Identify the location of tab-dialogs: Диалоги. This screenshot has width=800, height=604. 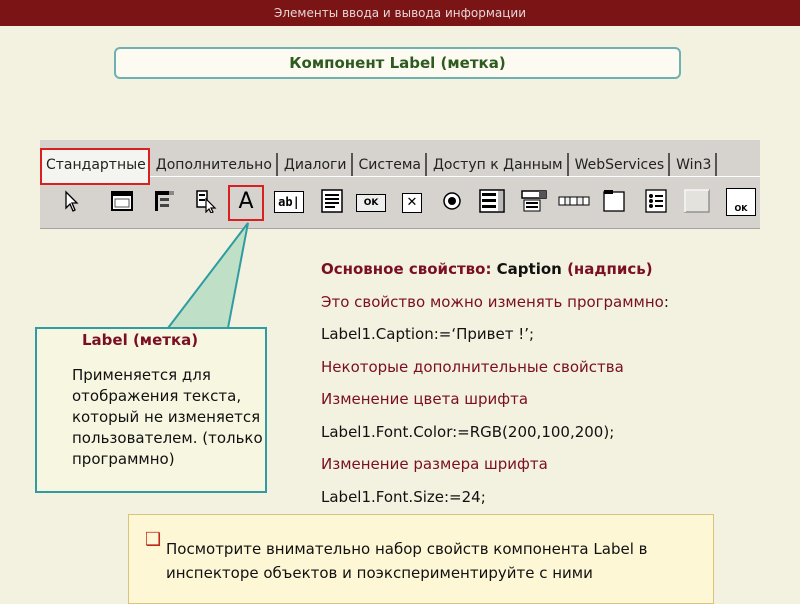
(315, 165).